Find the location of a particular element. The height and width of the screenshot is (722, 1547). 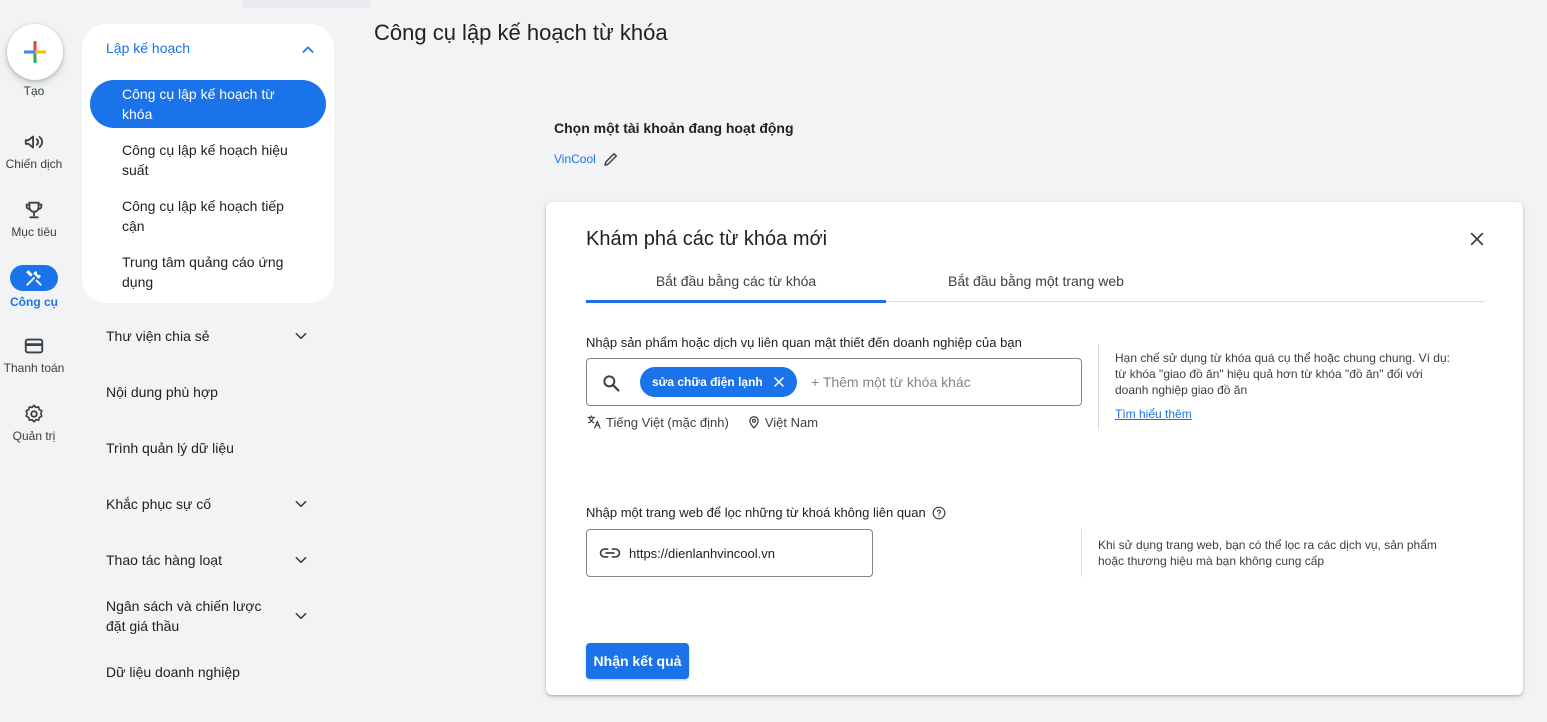

credit-card-icon is located at coordinates (34, 346).